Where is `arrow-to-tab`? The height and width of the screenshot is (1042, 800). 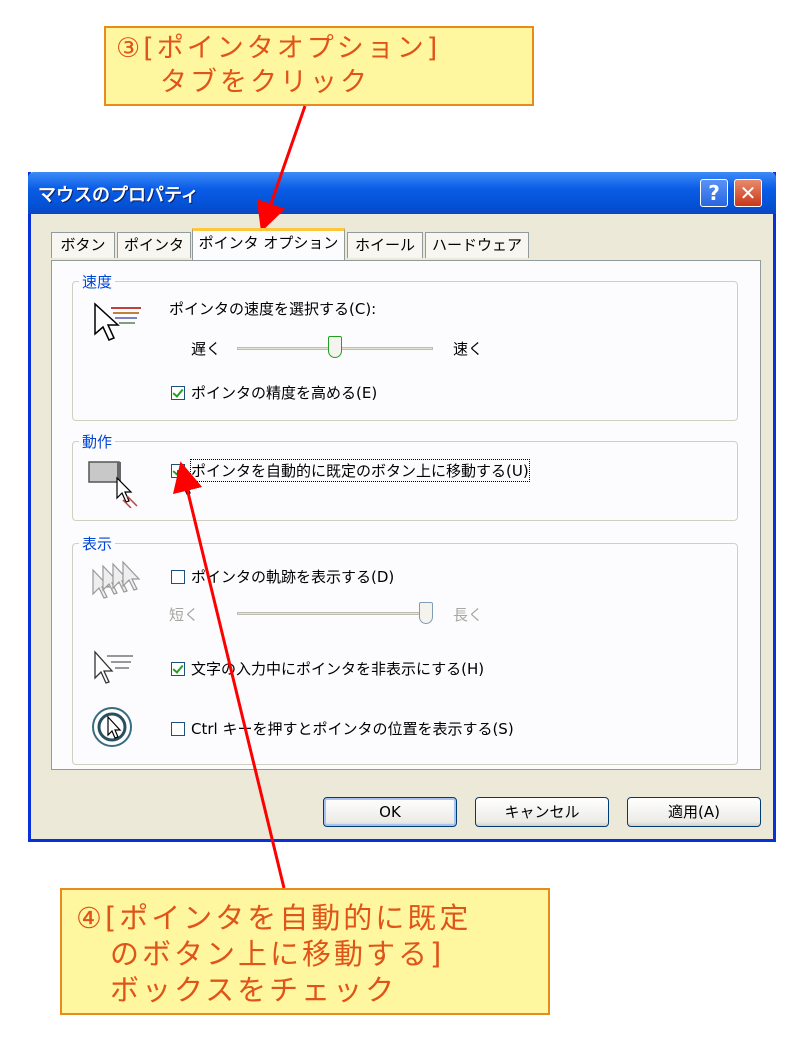
arrow-to-tab is located at coordinates (281, 169).